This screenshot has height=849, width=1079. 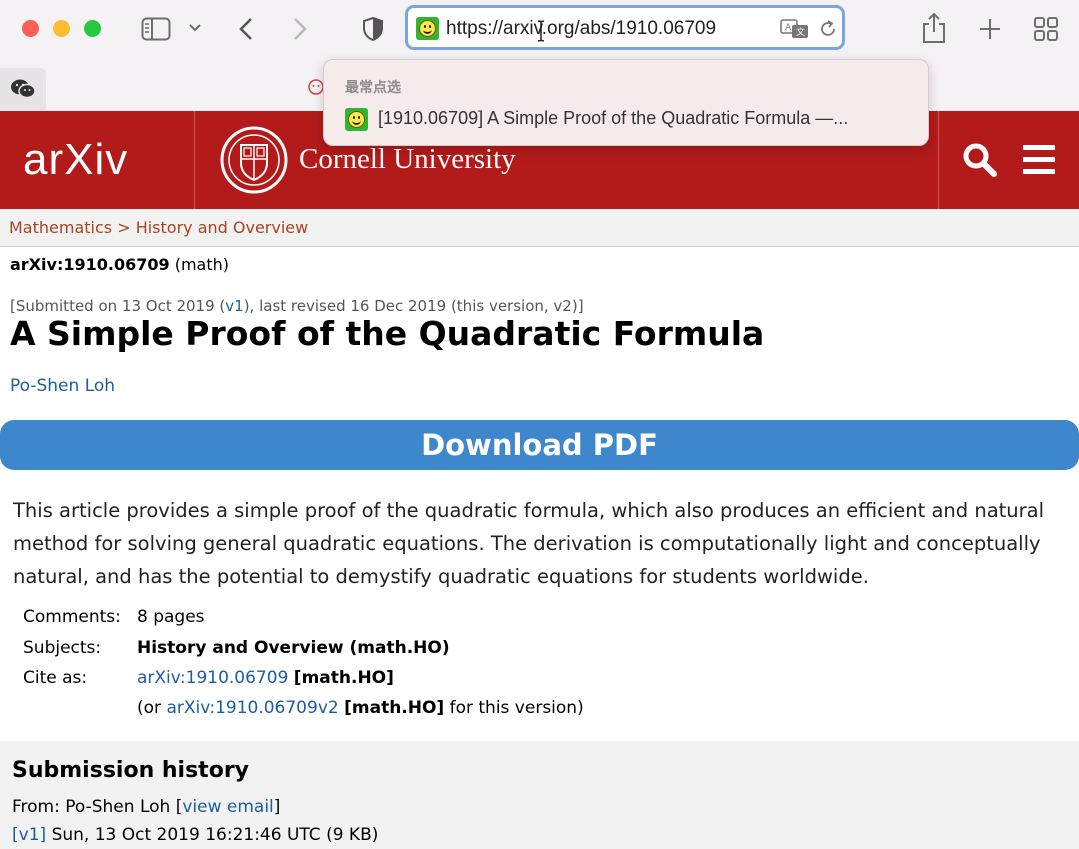 I want to click on subjects-value: History and Overview (math.HO), so click(x=293, y=648).